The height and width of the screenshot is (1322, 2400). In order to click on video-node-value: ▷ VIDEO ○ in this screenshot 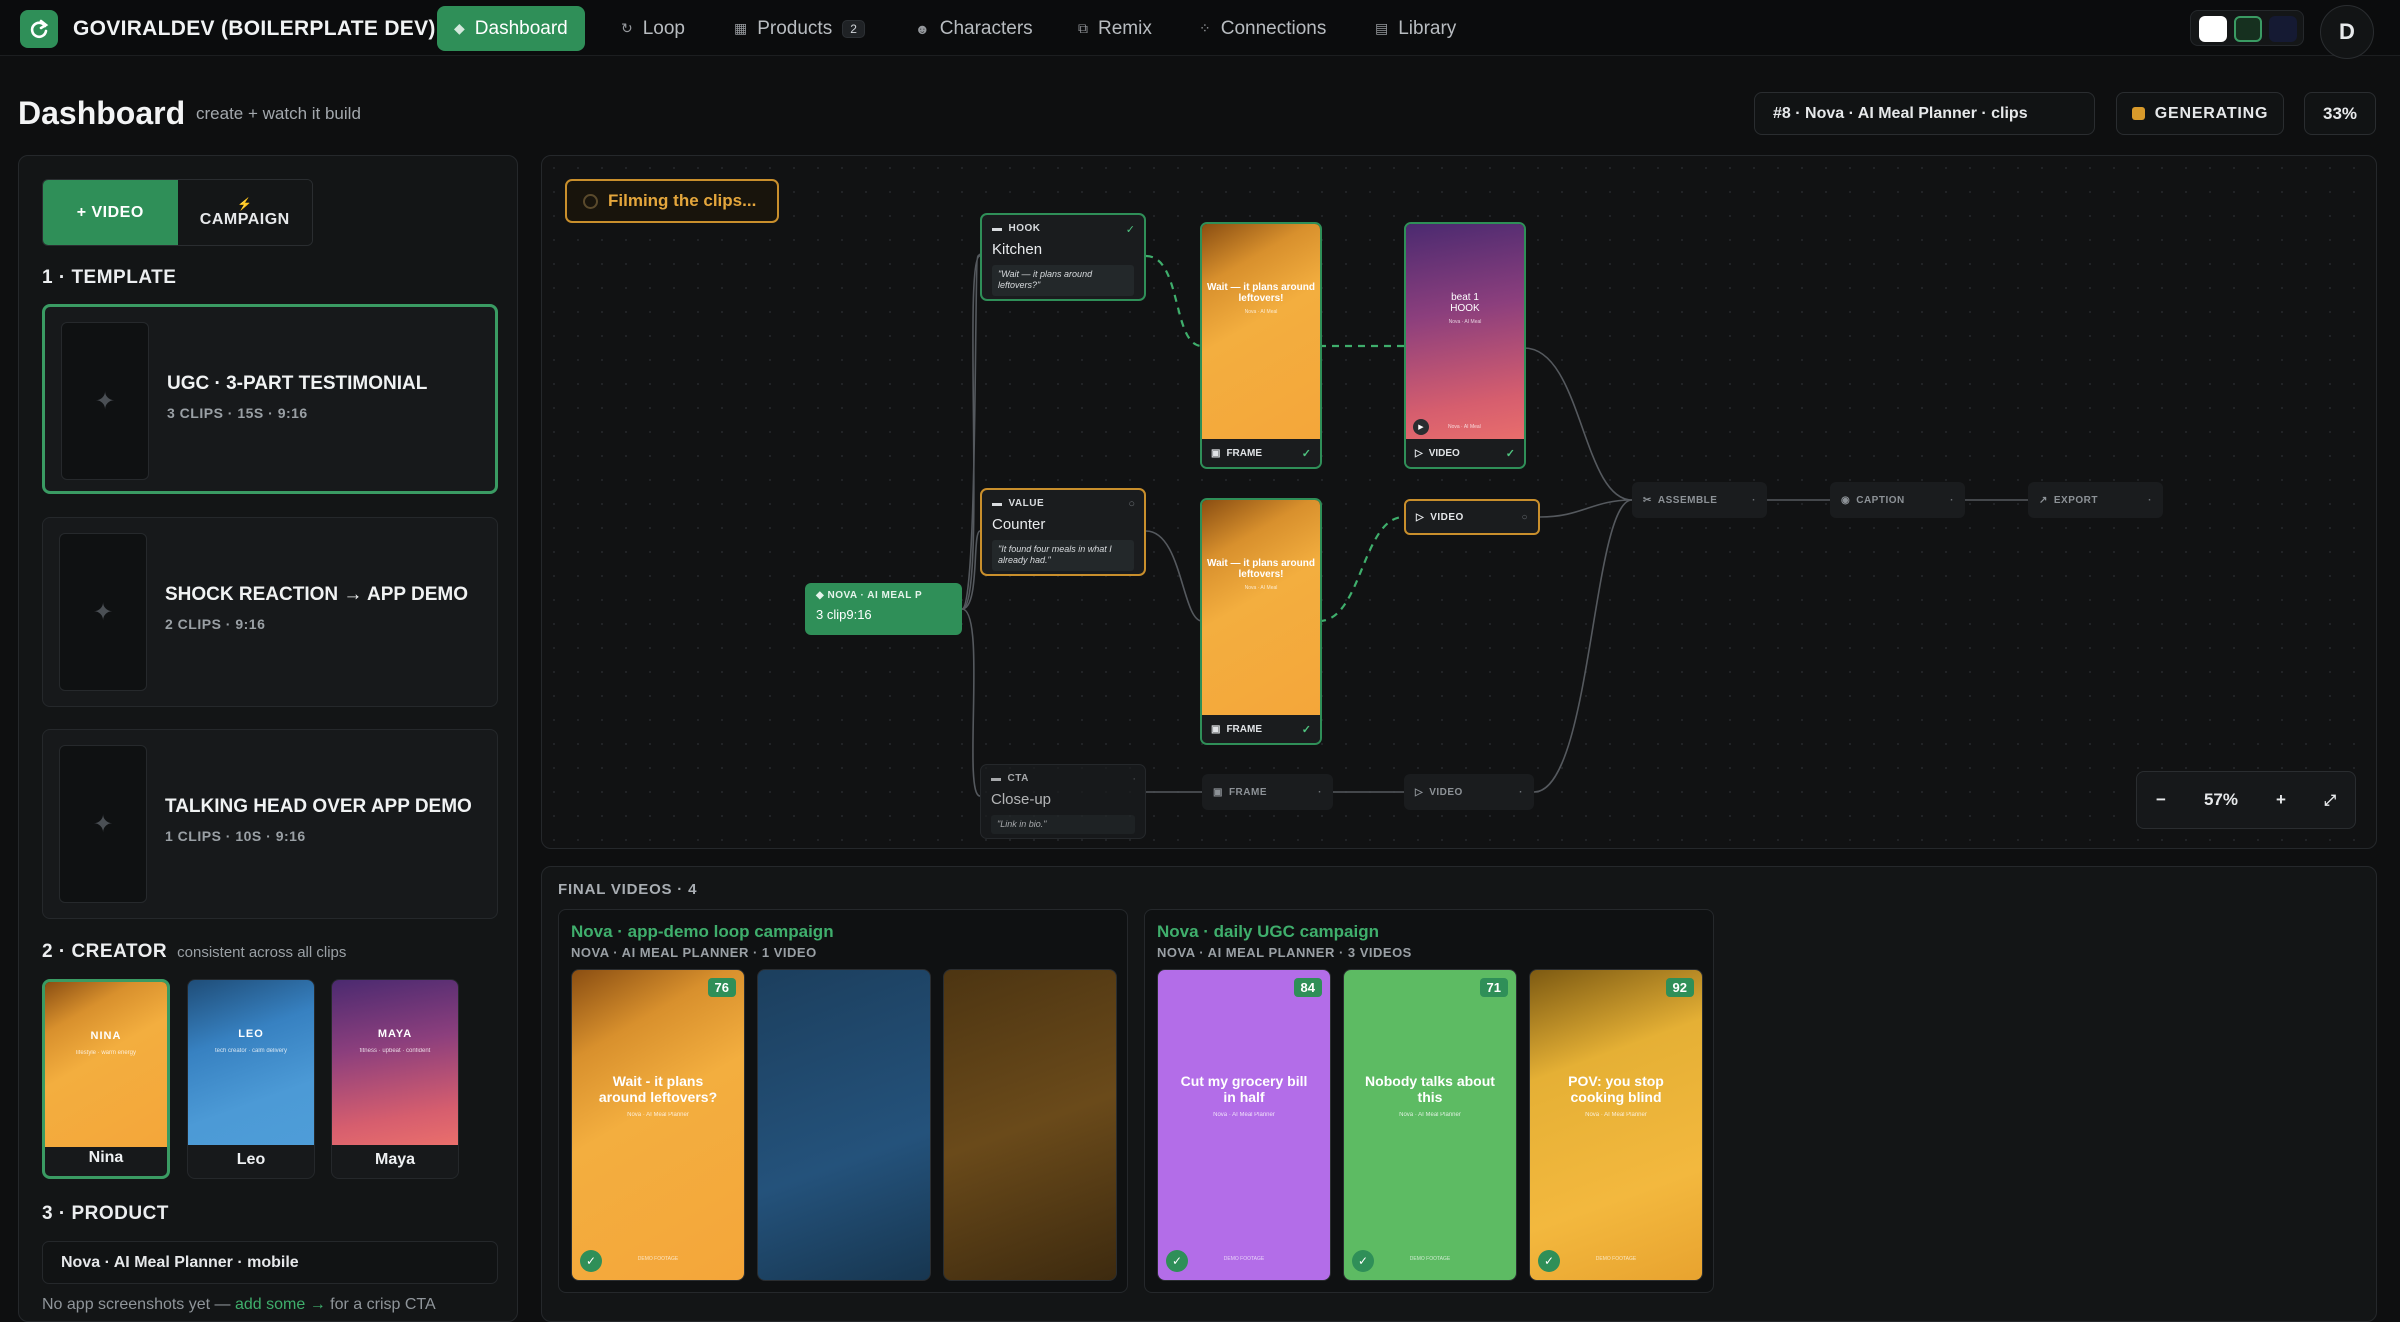, I will do `click(1472, 517)`.